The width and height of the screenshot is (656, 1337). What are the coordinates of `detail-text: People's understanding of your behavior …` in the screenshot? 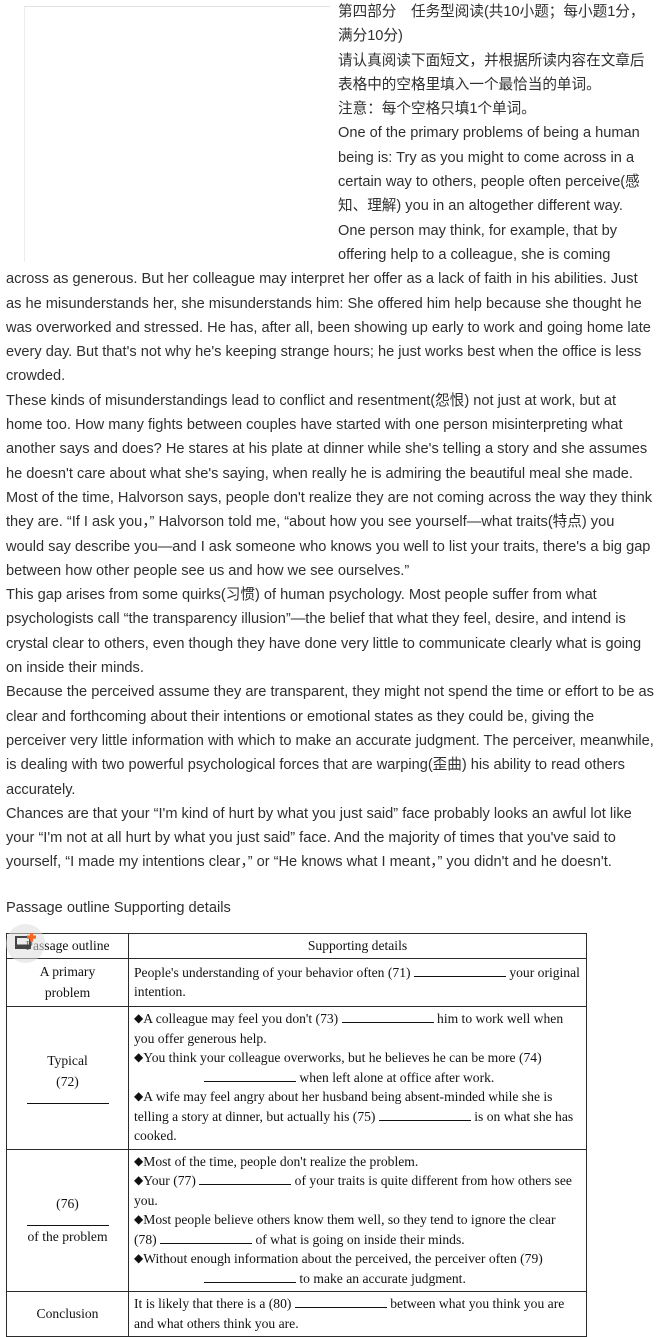 It's located at (274, 972).